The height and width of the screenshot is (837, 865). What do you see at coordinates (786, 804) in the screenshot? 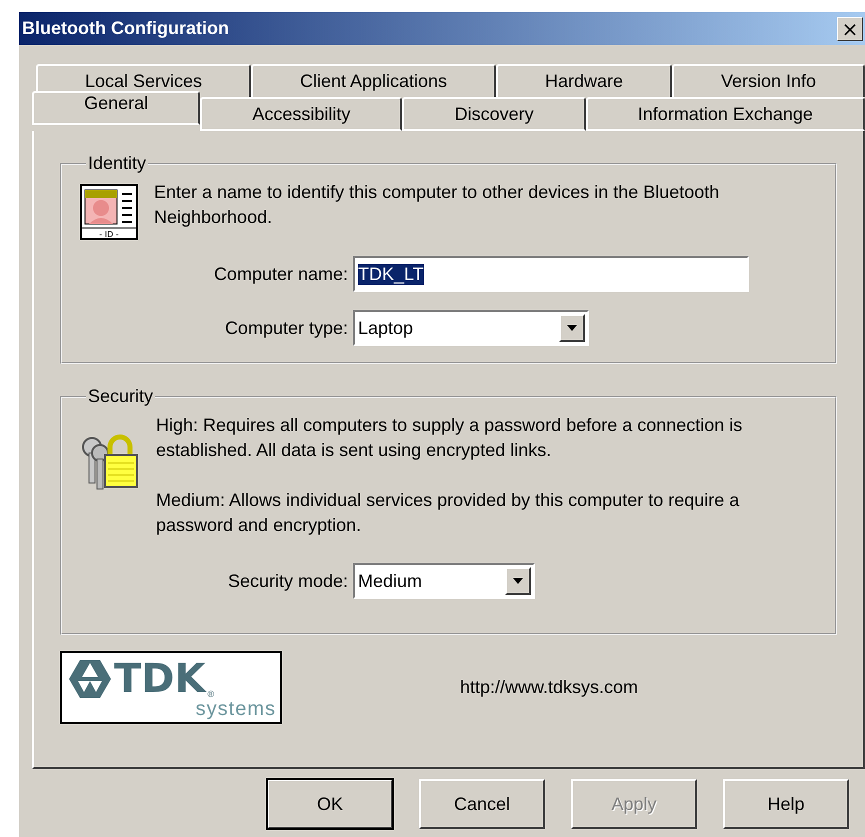
I see `dialog-button: Help` at bounding box center [786, 804].